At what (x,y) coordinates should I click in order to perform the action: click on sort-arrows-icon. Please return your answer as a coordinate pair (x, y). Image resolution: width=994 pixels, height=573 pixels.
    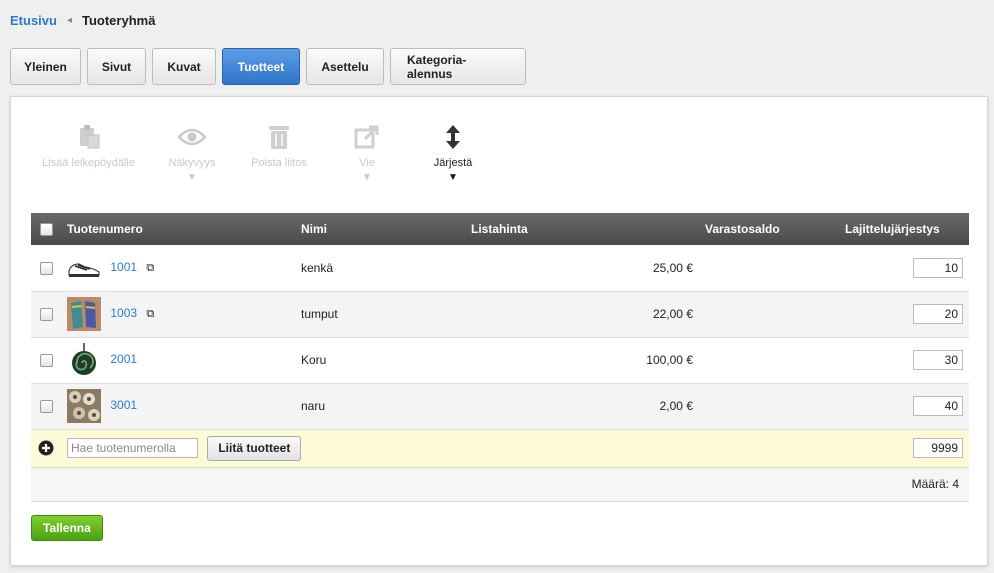
    Looking at the image, I should click on (453, 137).